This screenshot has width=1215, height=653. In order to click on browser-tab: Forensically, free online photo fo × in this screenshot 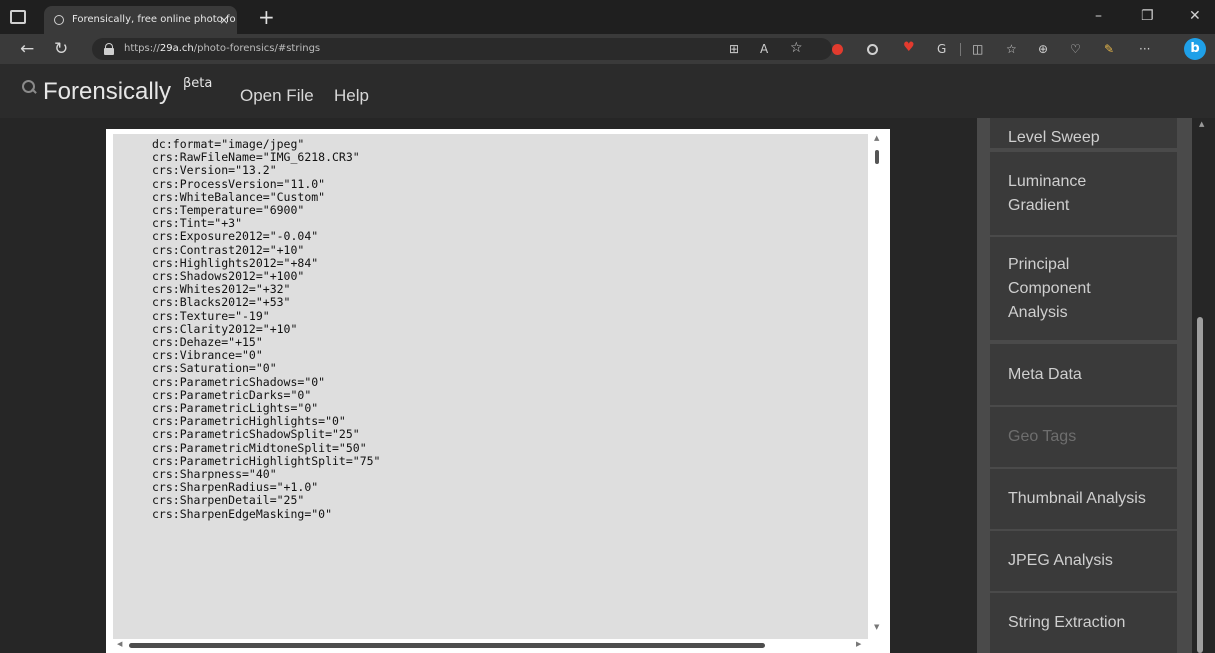, I will do `click(140, 20)`.